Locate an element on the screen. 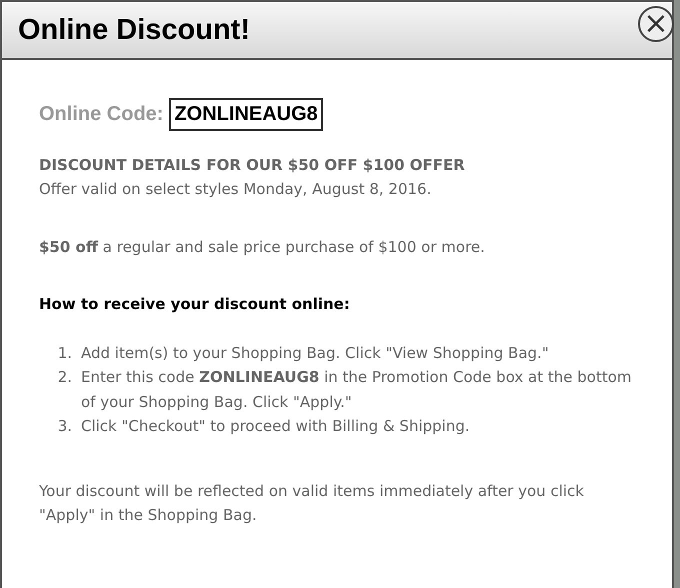 The image size is (680, 588). step-text: Add item(s) to your Shopping Bag. Click "View Shopping Bag." is located at coordinates (315, 353).